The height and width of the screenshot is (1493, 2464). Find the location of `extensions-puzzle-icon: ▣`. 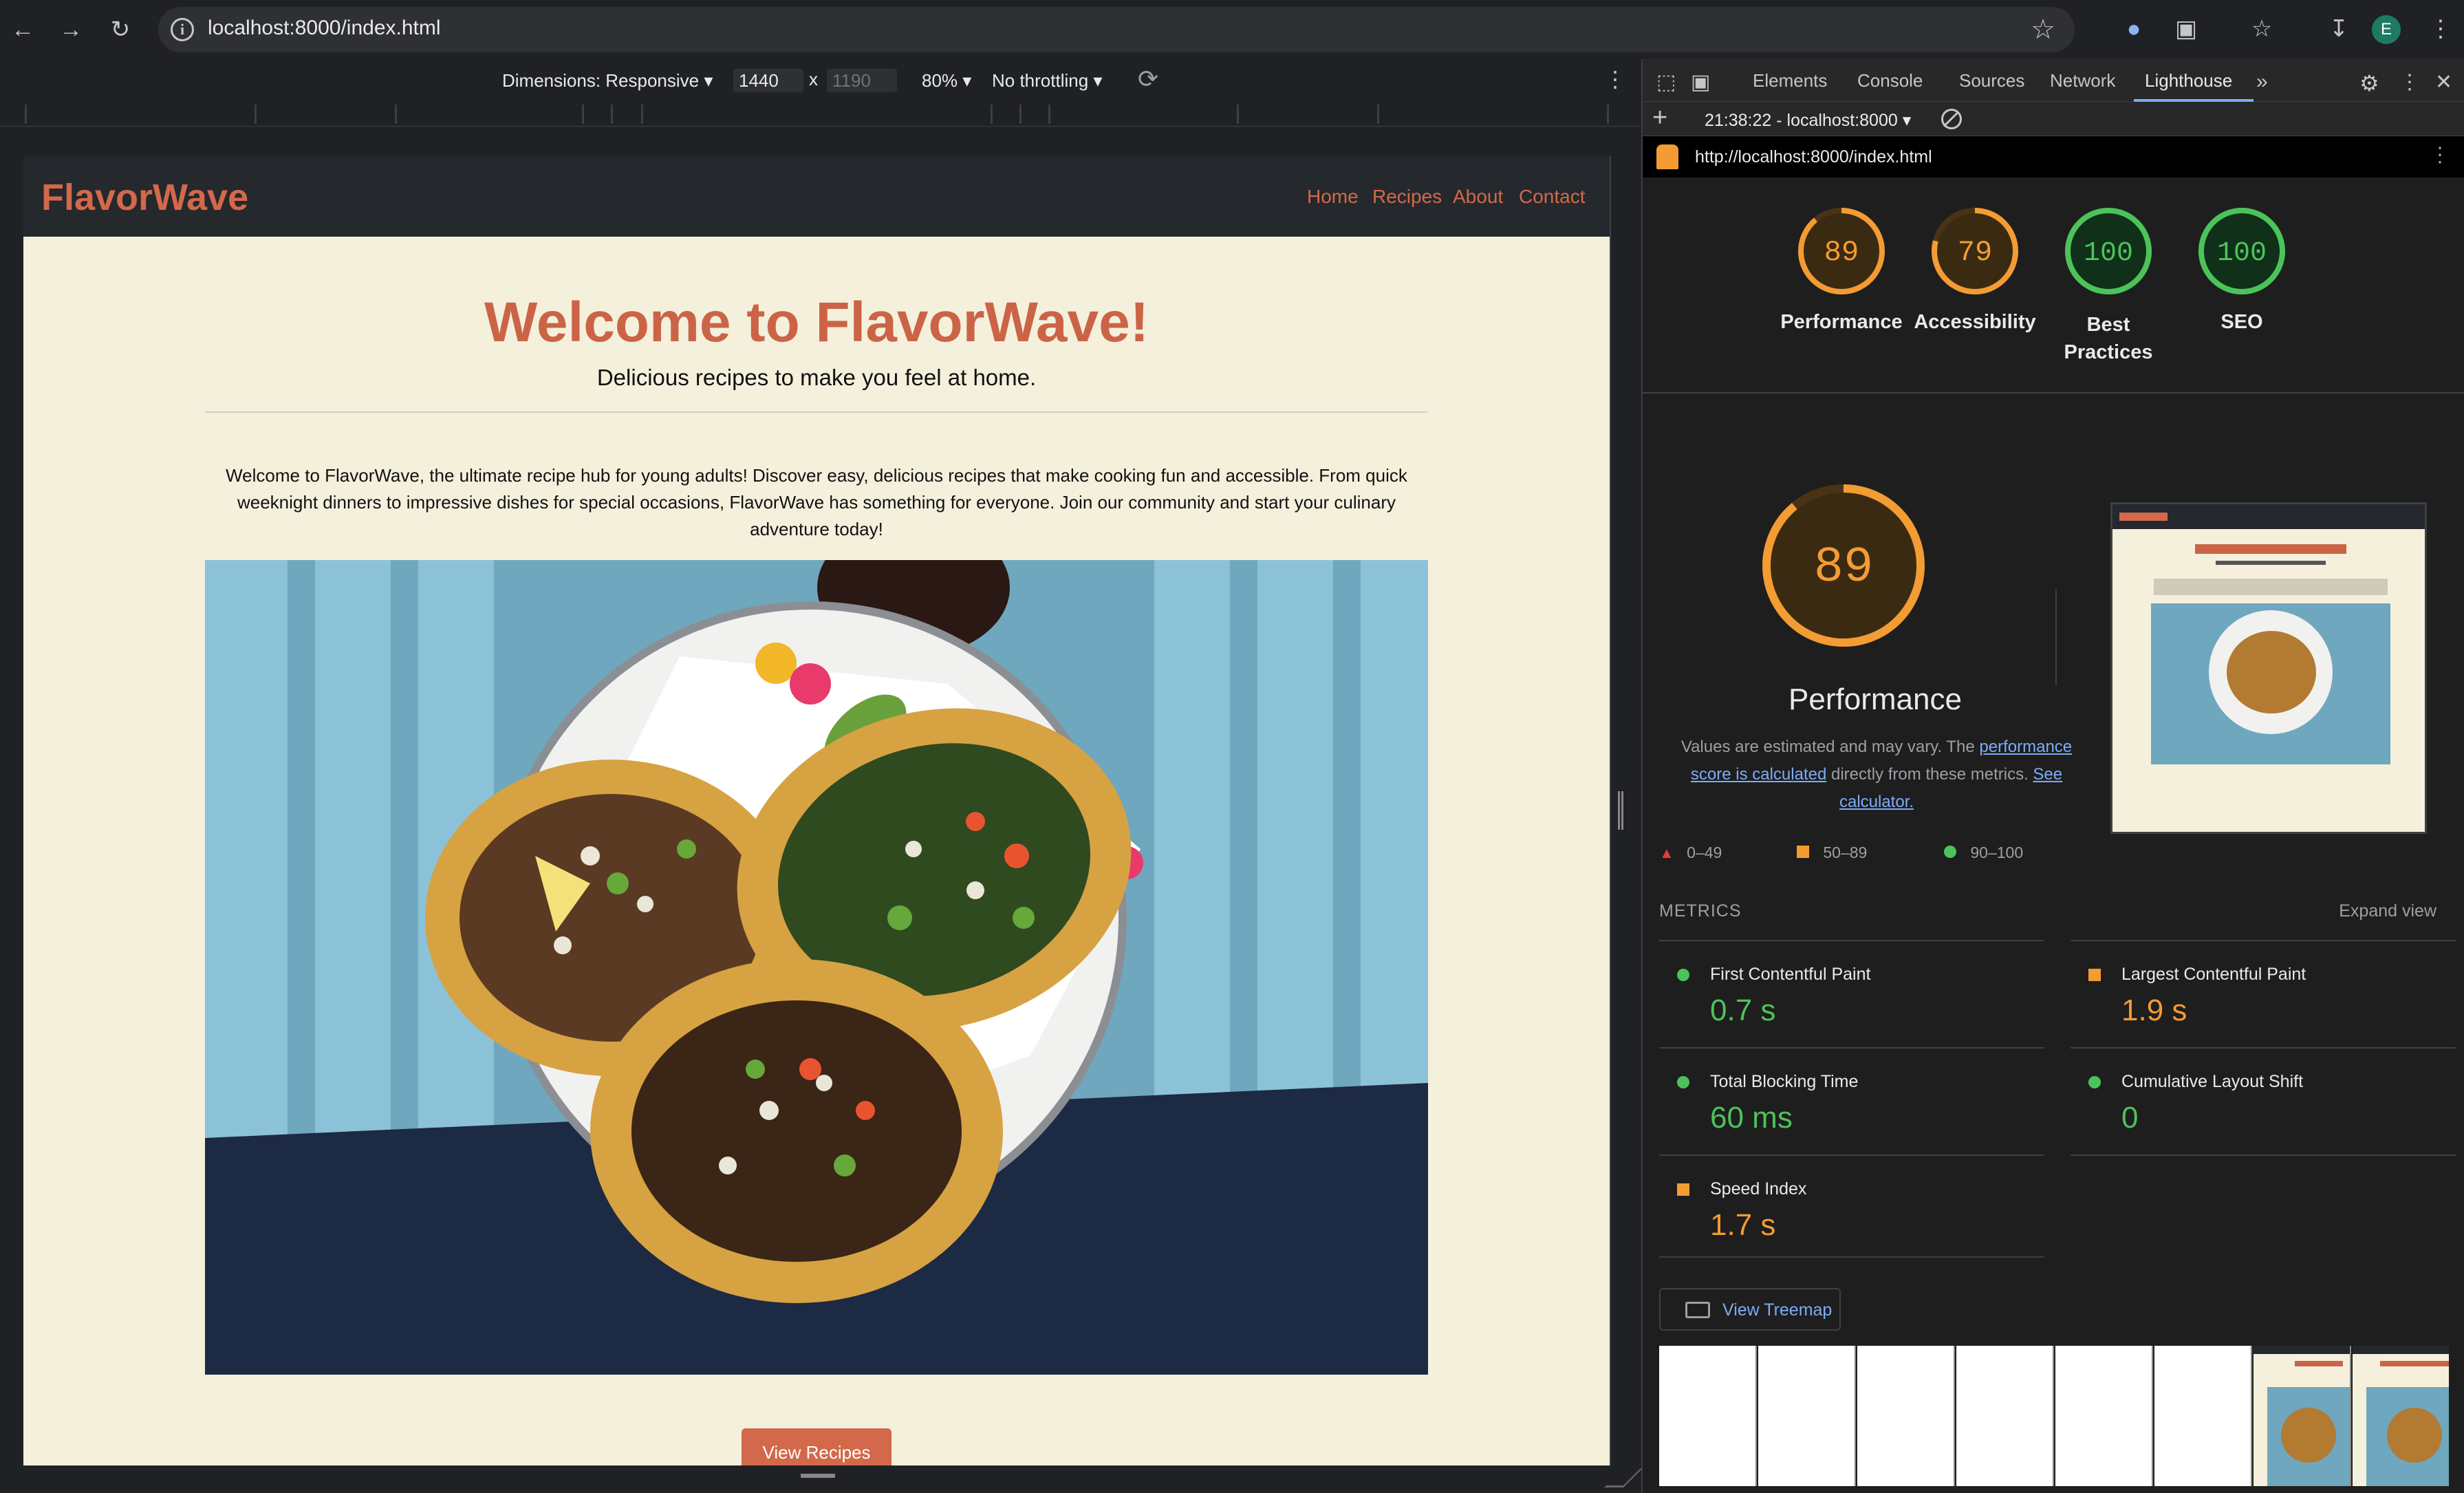

extensions-puzzle-icon: ▣ is located at coordinates (2186, 29).